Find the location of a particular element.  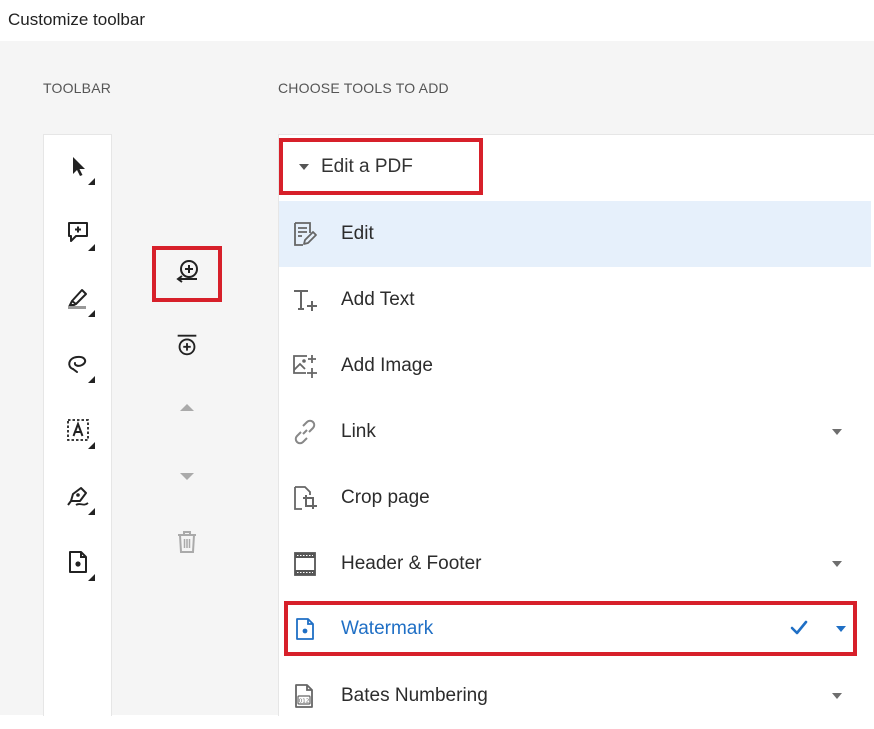

tool-label: Watermark is located at coordinates (387, 628).